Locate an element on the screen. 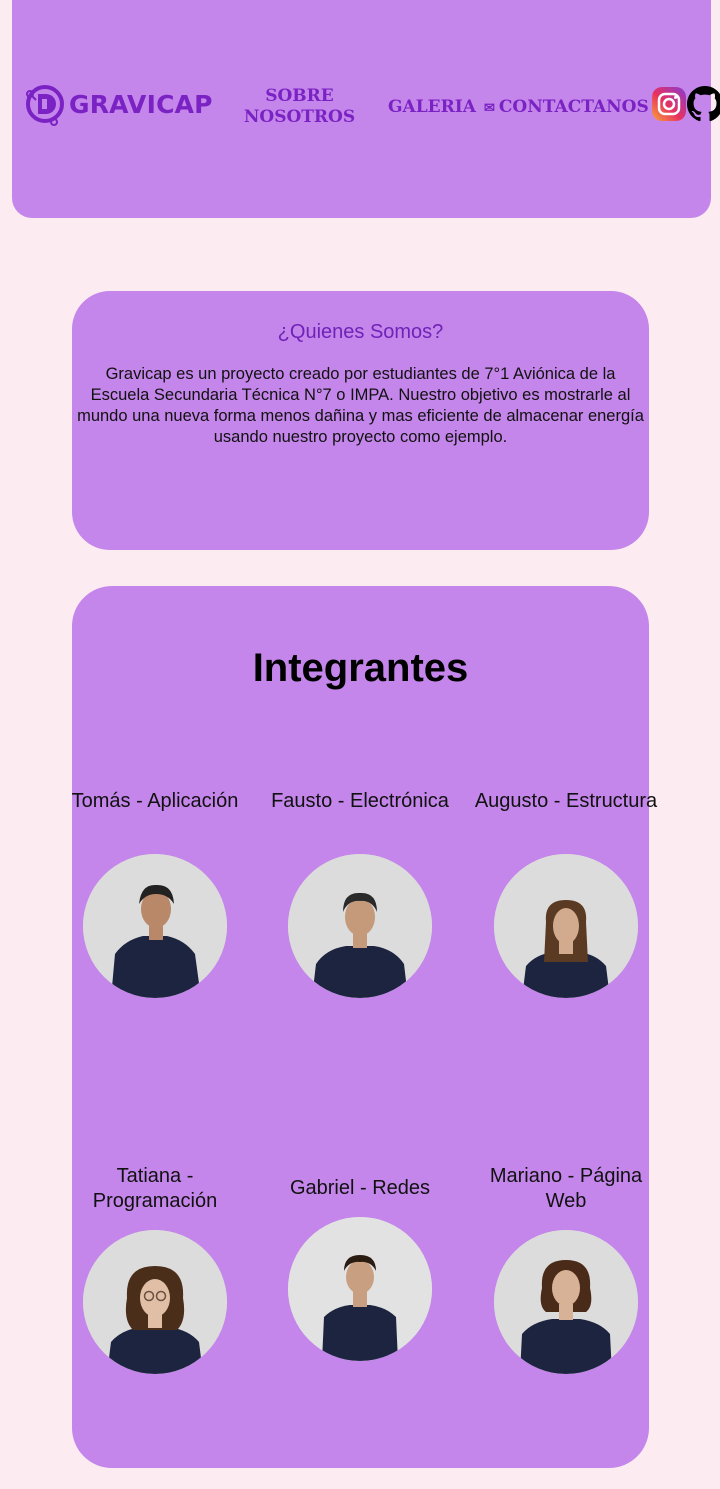 Image resolution: width=720 pixels, height=1489 pixels. nav-gallery-link: GALERIA is located at coordinates (432, 107).